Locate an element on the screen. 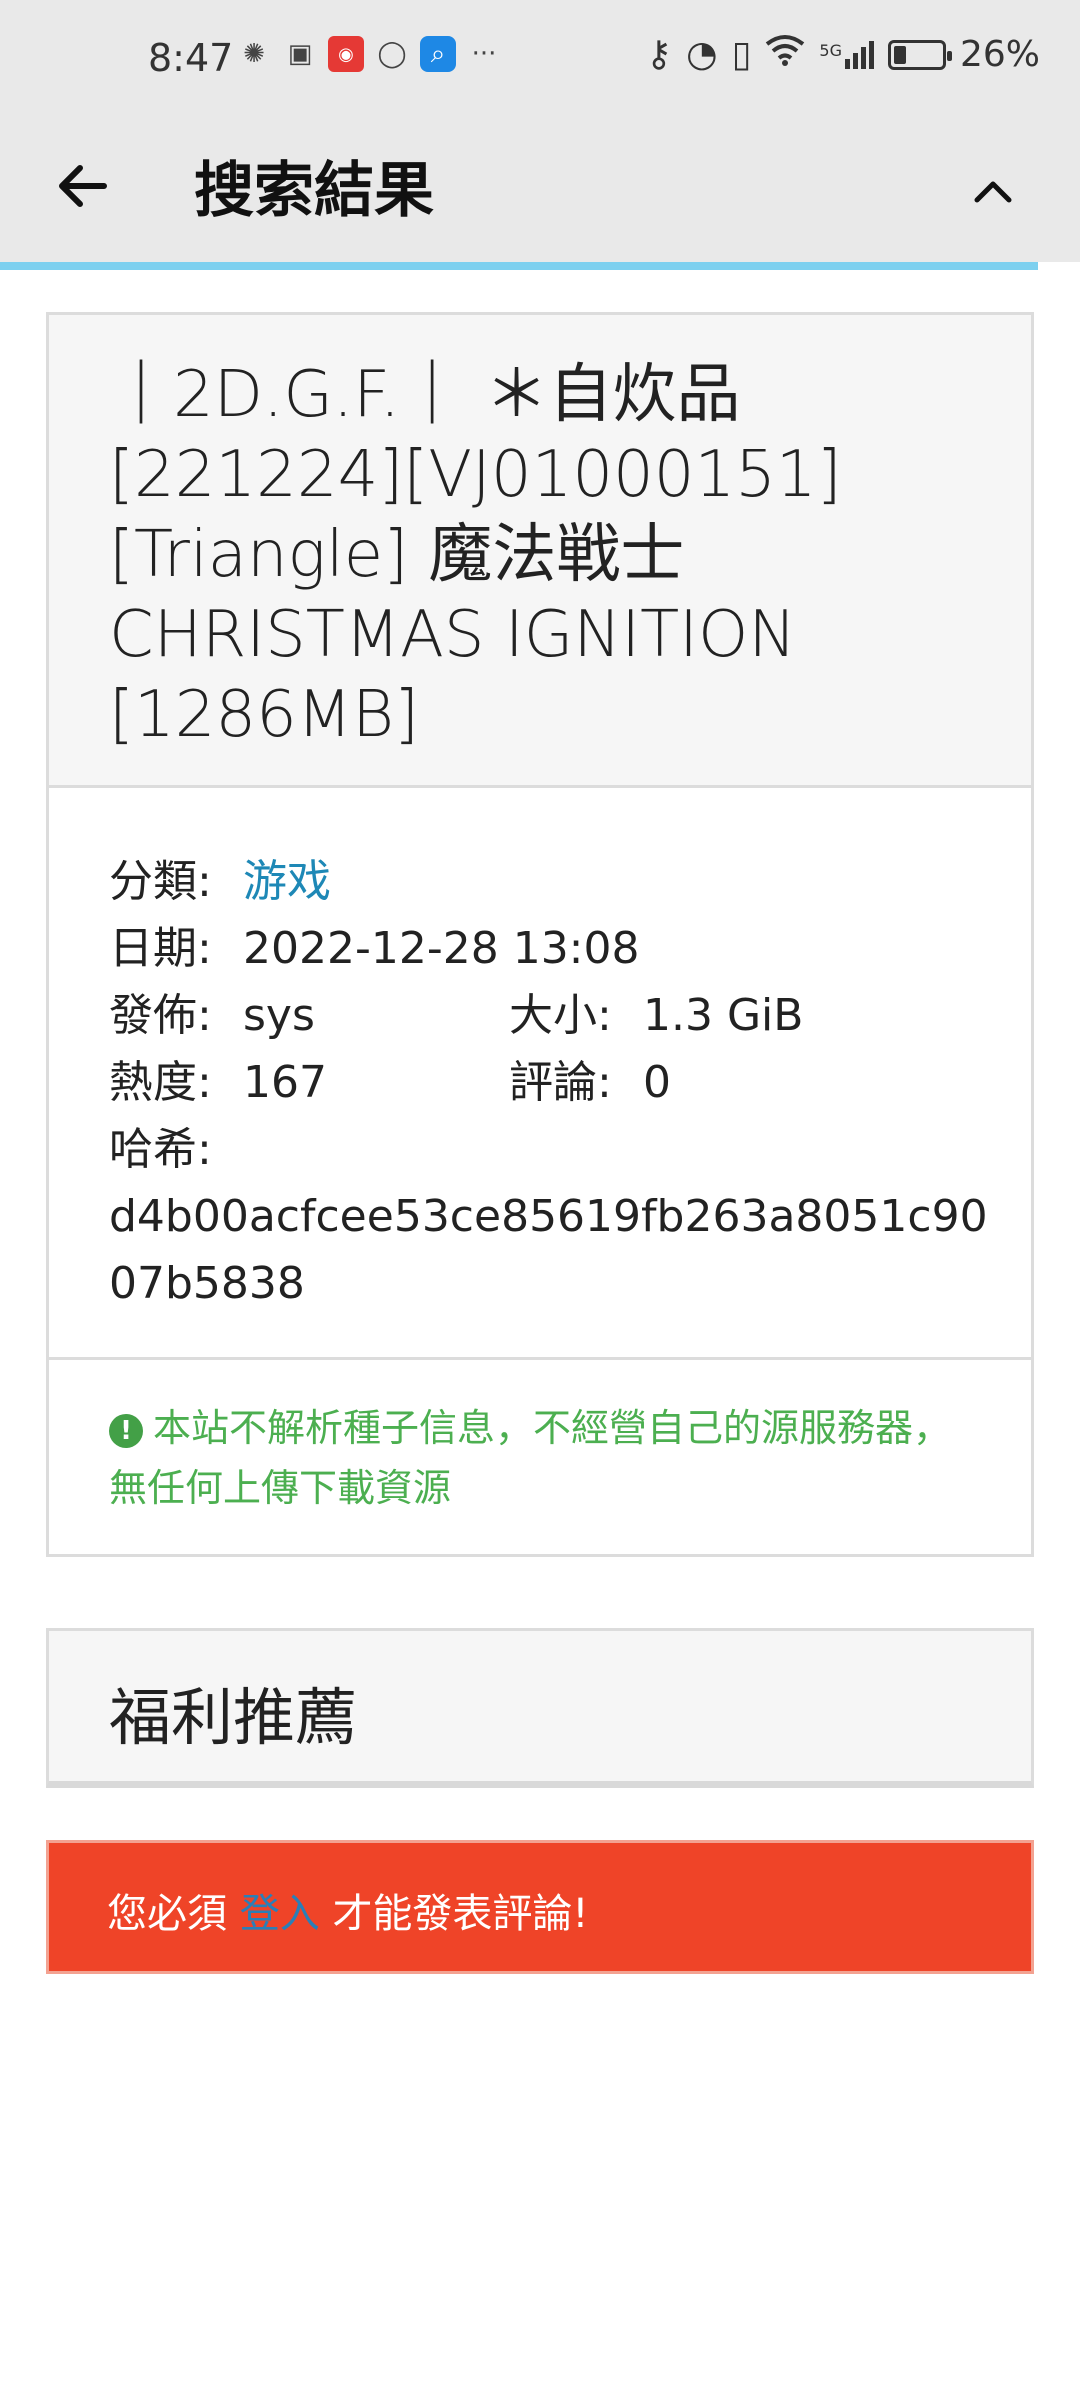 The height and width of the screenshot is (2400, 1080). atom-app-icon: ✺ is located at coordinates (254, 54).